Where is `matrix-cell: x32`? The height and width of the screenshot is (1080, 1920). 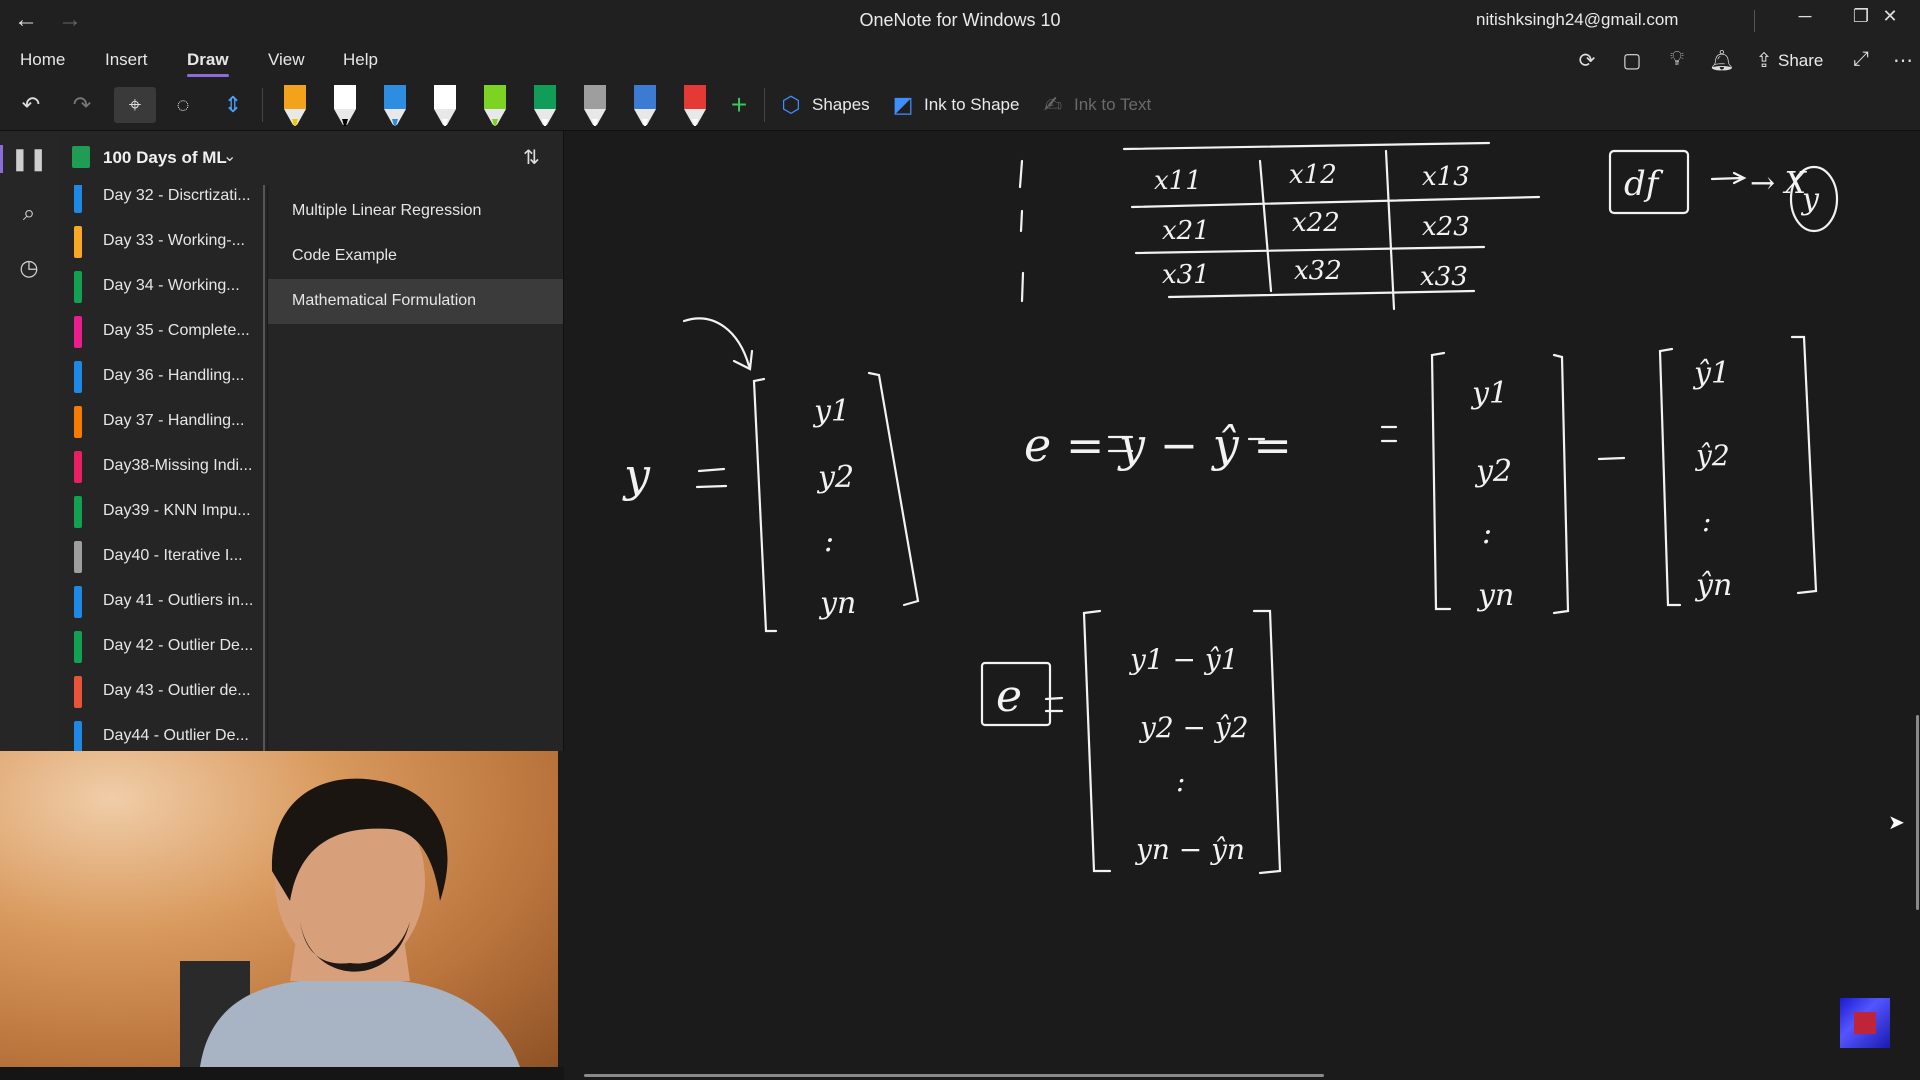 matrix-cell: x32 is located at coordinates (1318, 271).